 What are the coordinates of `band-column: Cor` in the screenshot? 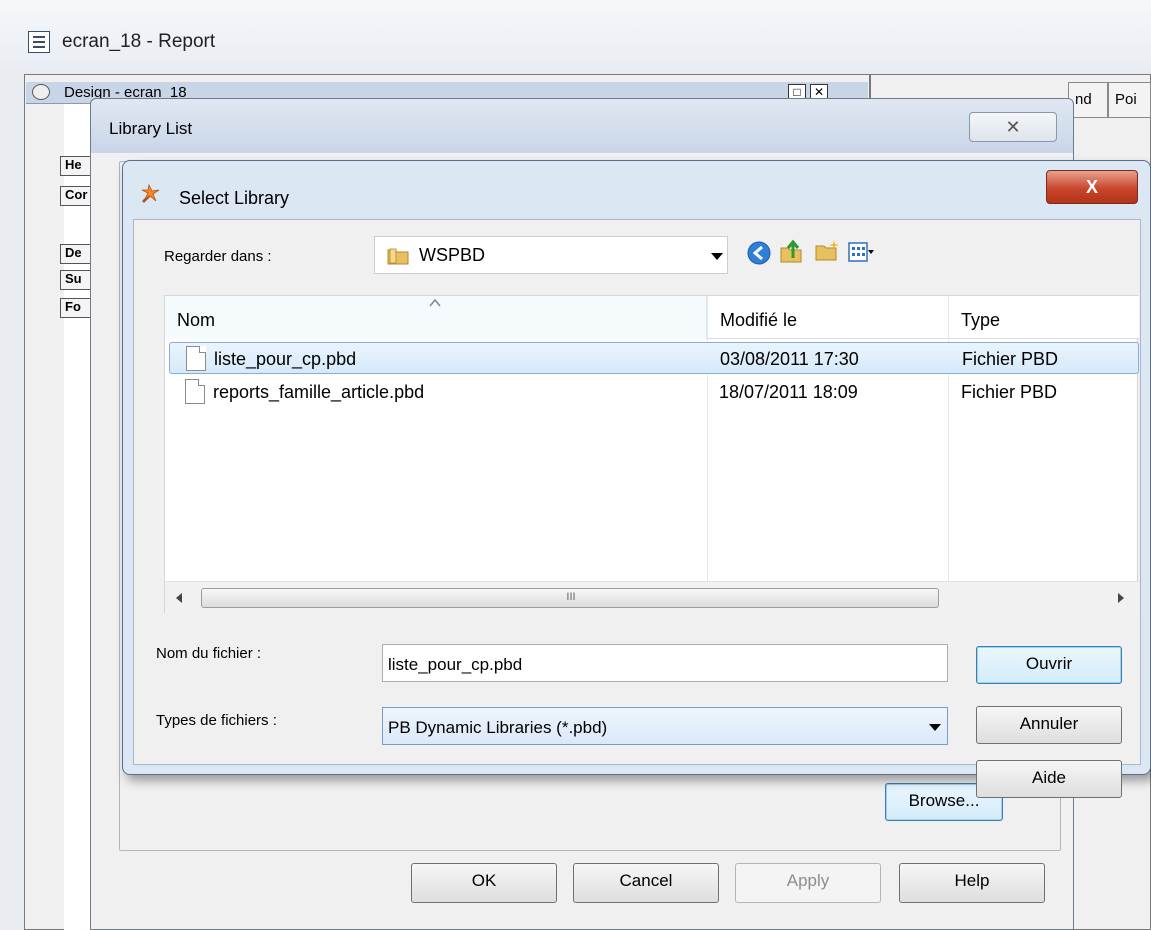 It's located at (76, 196).